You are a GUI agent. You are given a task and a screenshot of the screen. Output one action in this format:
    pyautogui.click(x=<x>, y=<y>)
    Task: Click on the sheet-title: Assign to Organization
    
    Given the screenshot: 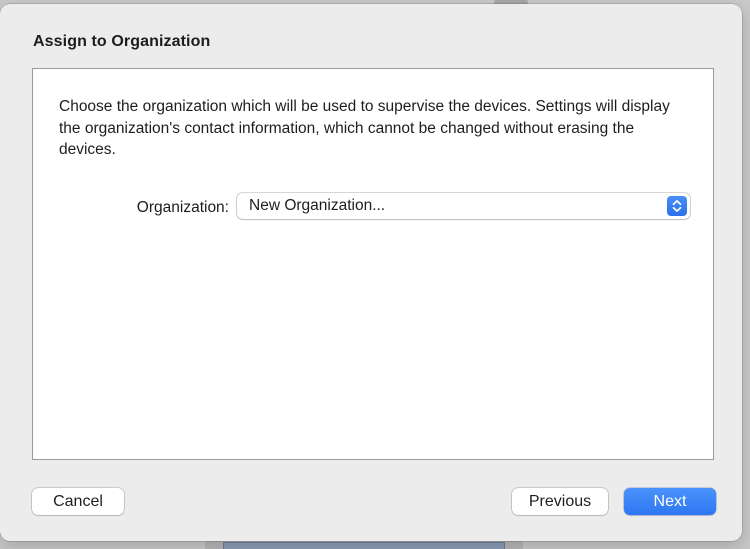 What is the action you would take?
    pyautogui.click(x=122, y=41)
    